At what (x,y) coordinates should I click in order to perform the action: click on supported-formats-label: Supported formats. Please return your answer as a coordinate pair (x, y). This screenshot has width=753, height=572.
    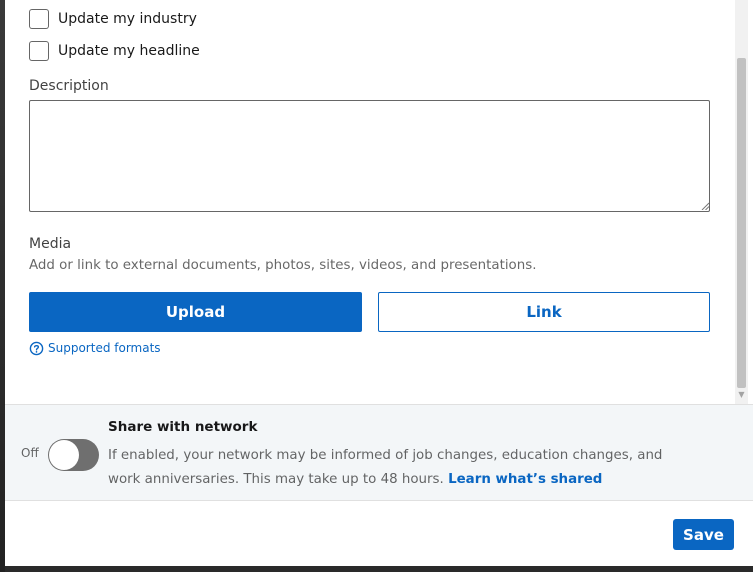
    Looking at the image, I should click on (104, 348).